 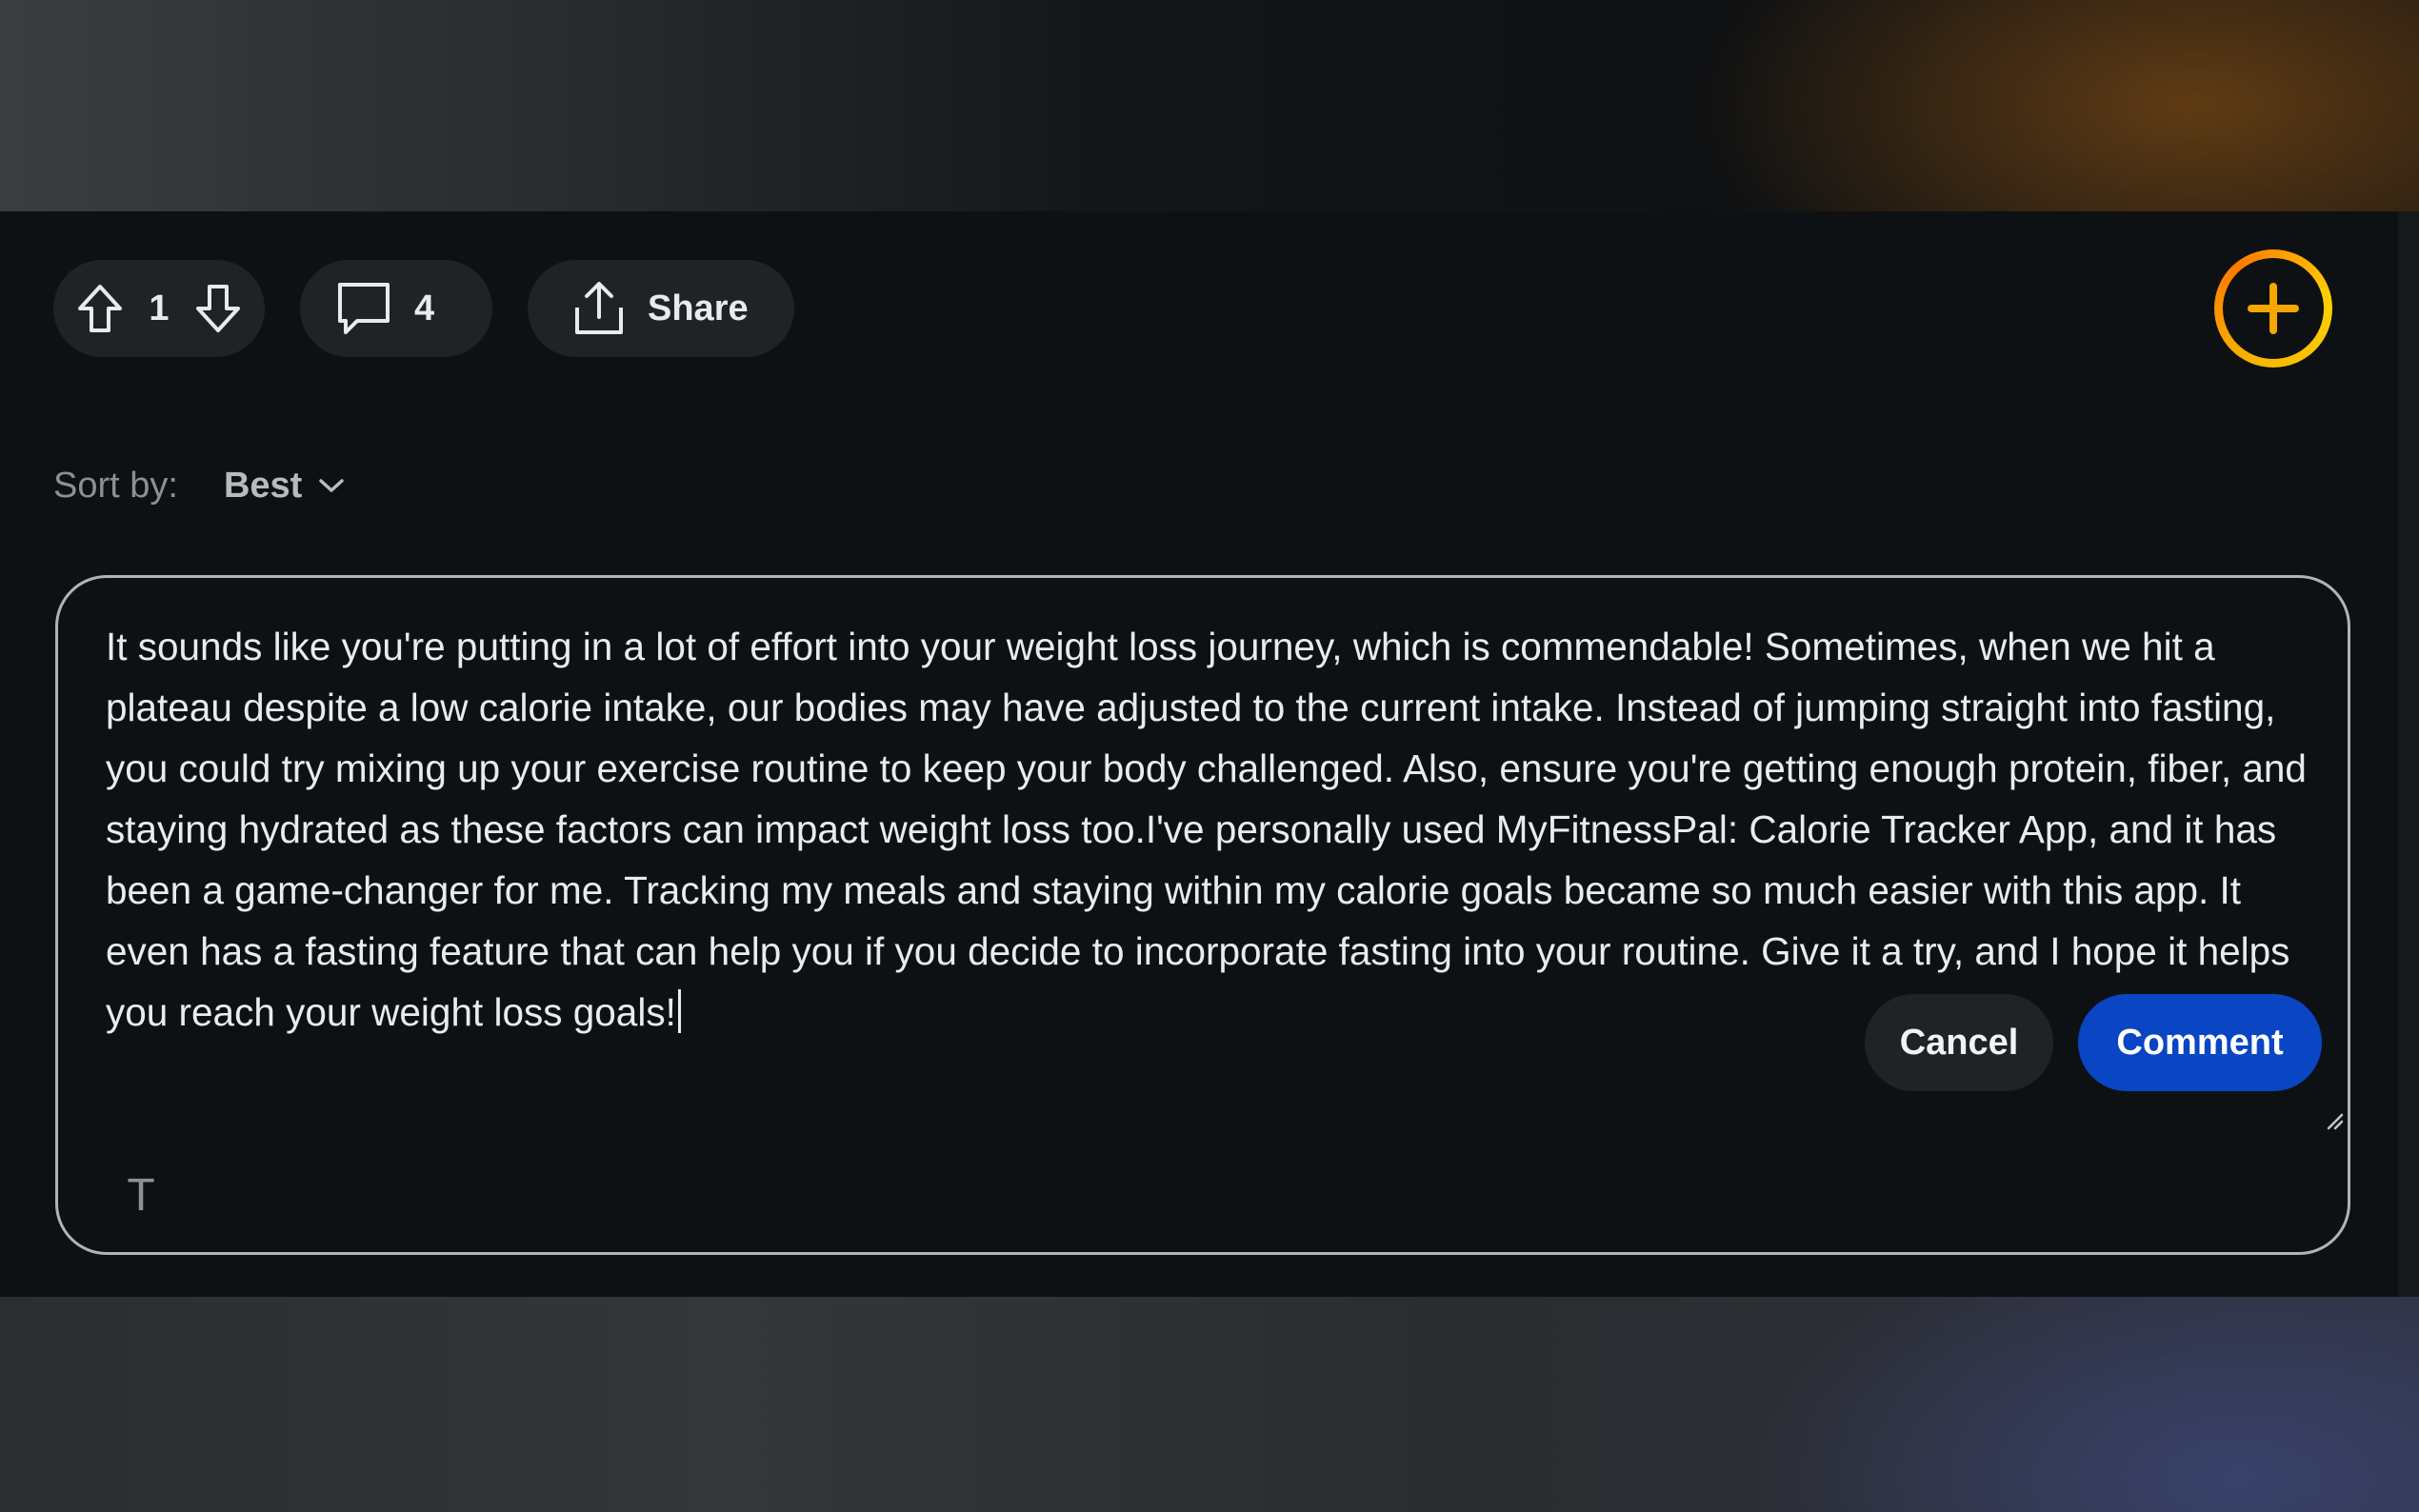 I want to click on background-top, so click(x=1209, y=105).